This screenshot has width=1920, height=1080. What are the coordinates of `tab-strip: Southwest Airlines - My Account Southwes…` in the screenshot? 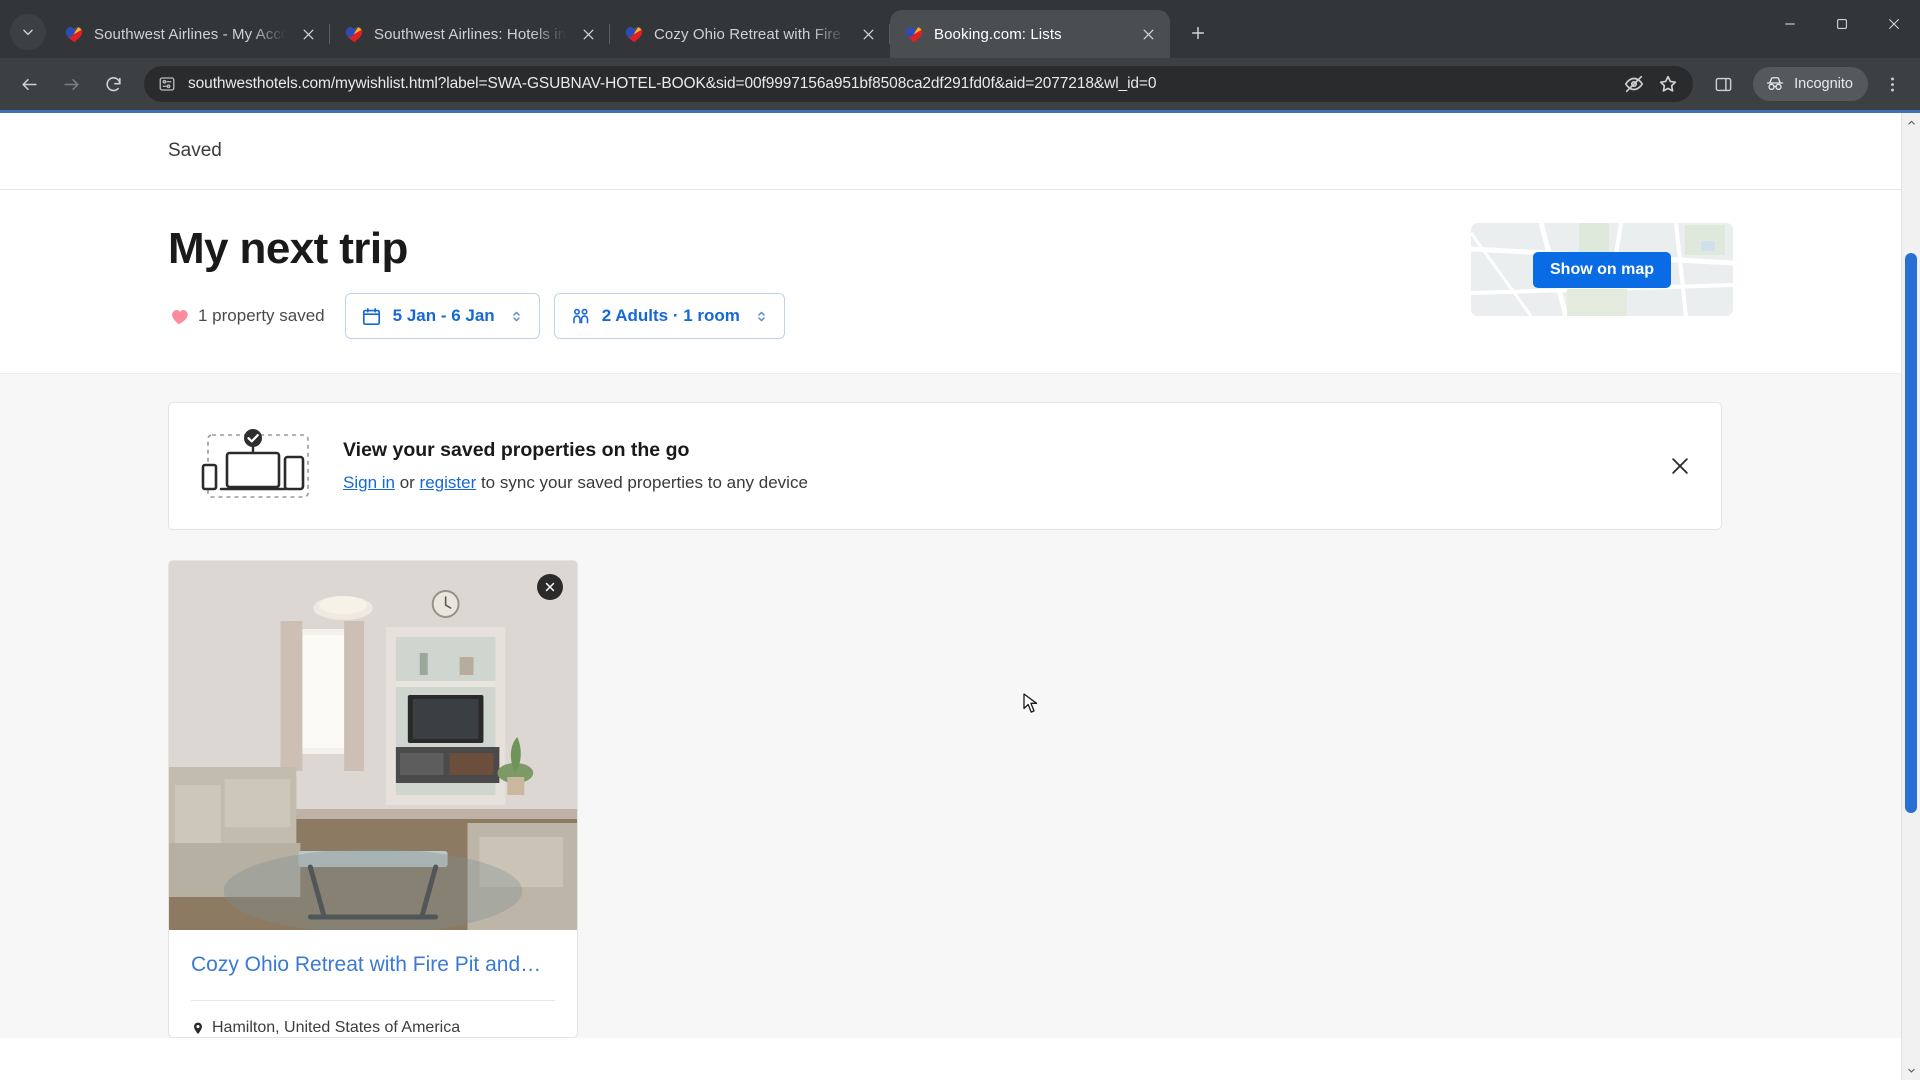 It's located at (960, 29).